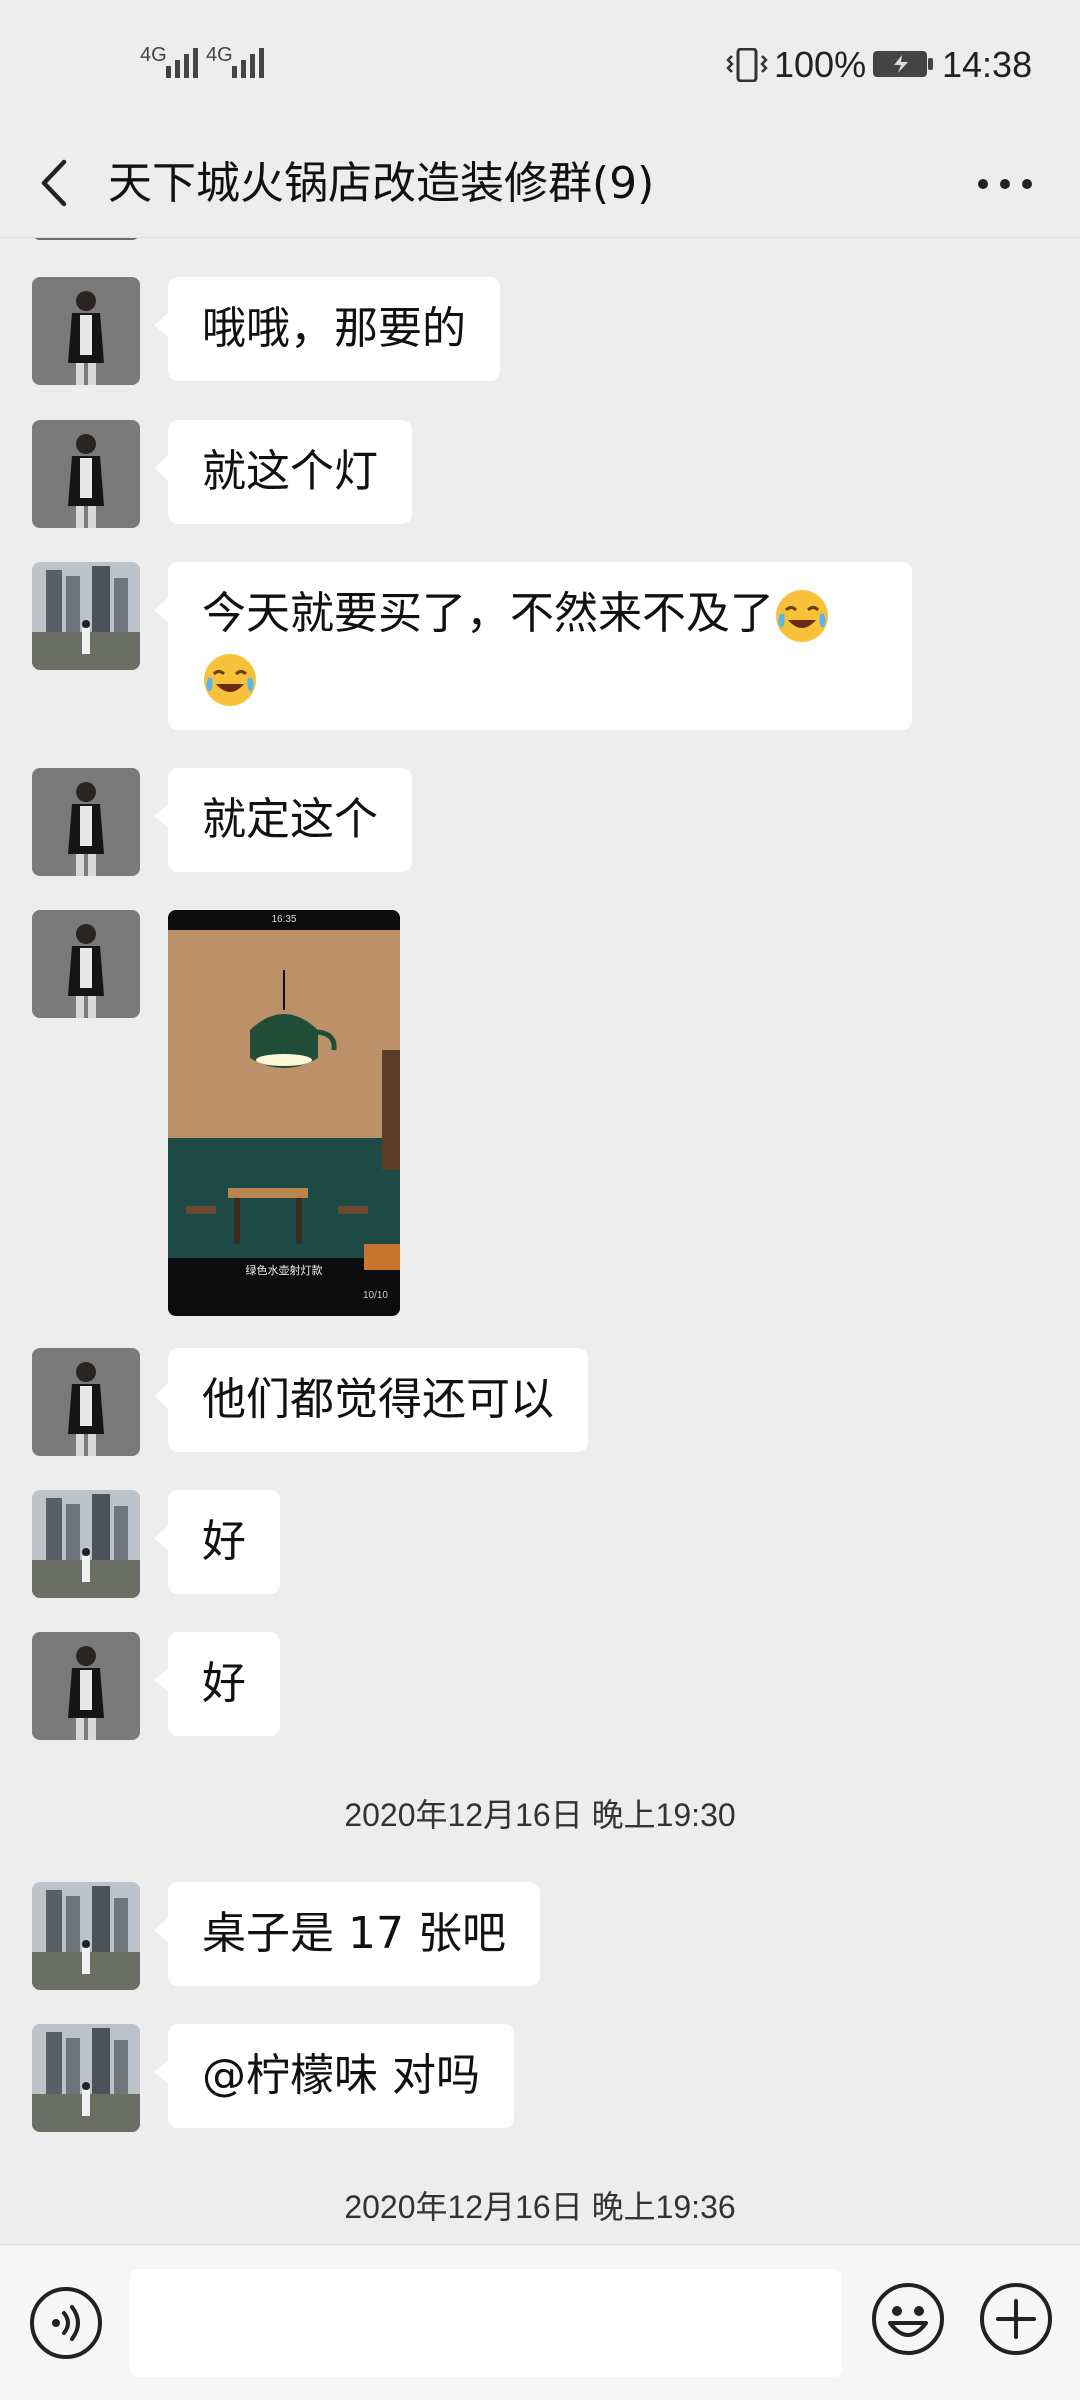  What do you see at coordinates (486, 2323) in the screenshot?
I see `message-input` at bounding box center [486, 2323].